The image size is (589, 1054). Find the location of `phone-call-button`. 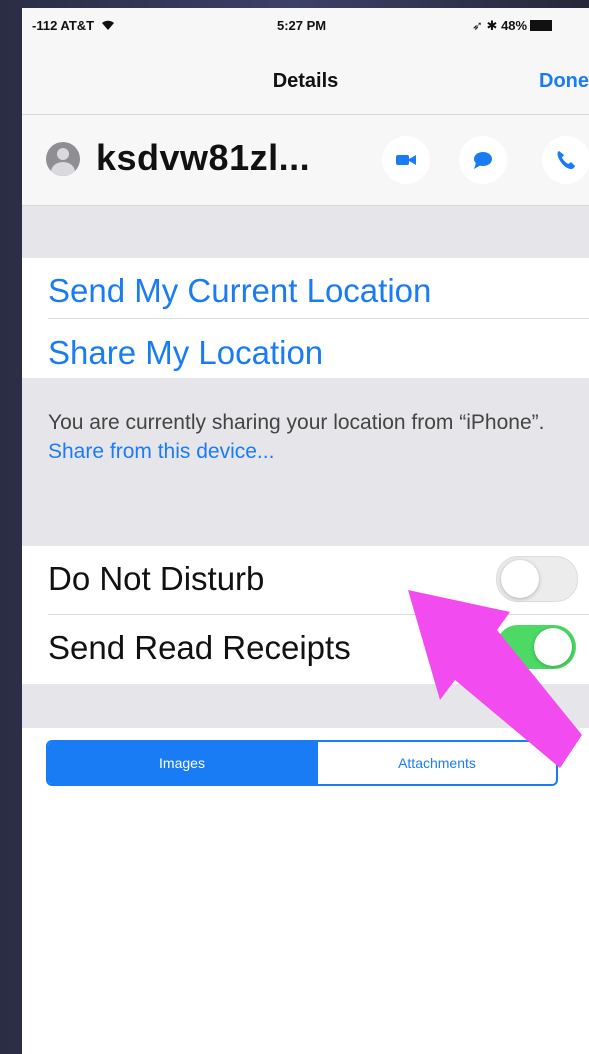

phone-call-button is located at coordinates (565, 160).